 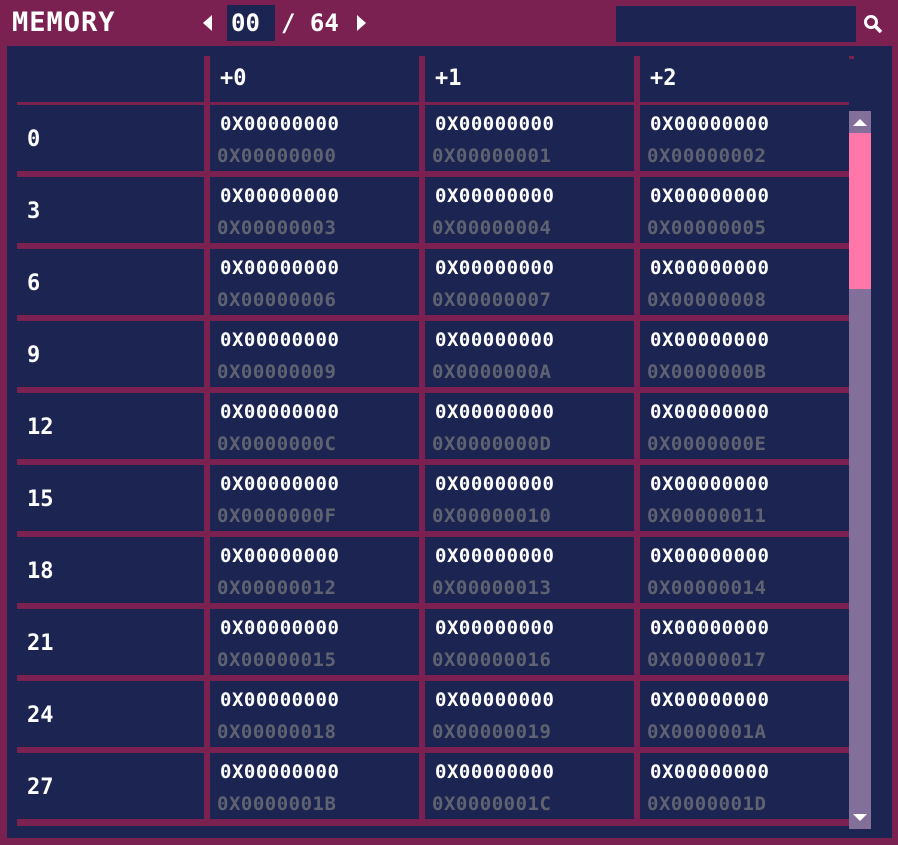 I want to click on memory-cell: 0X00000000 0X0000000C, so click(x=314, y=426).